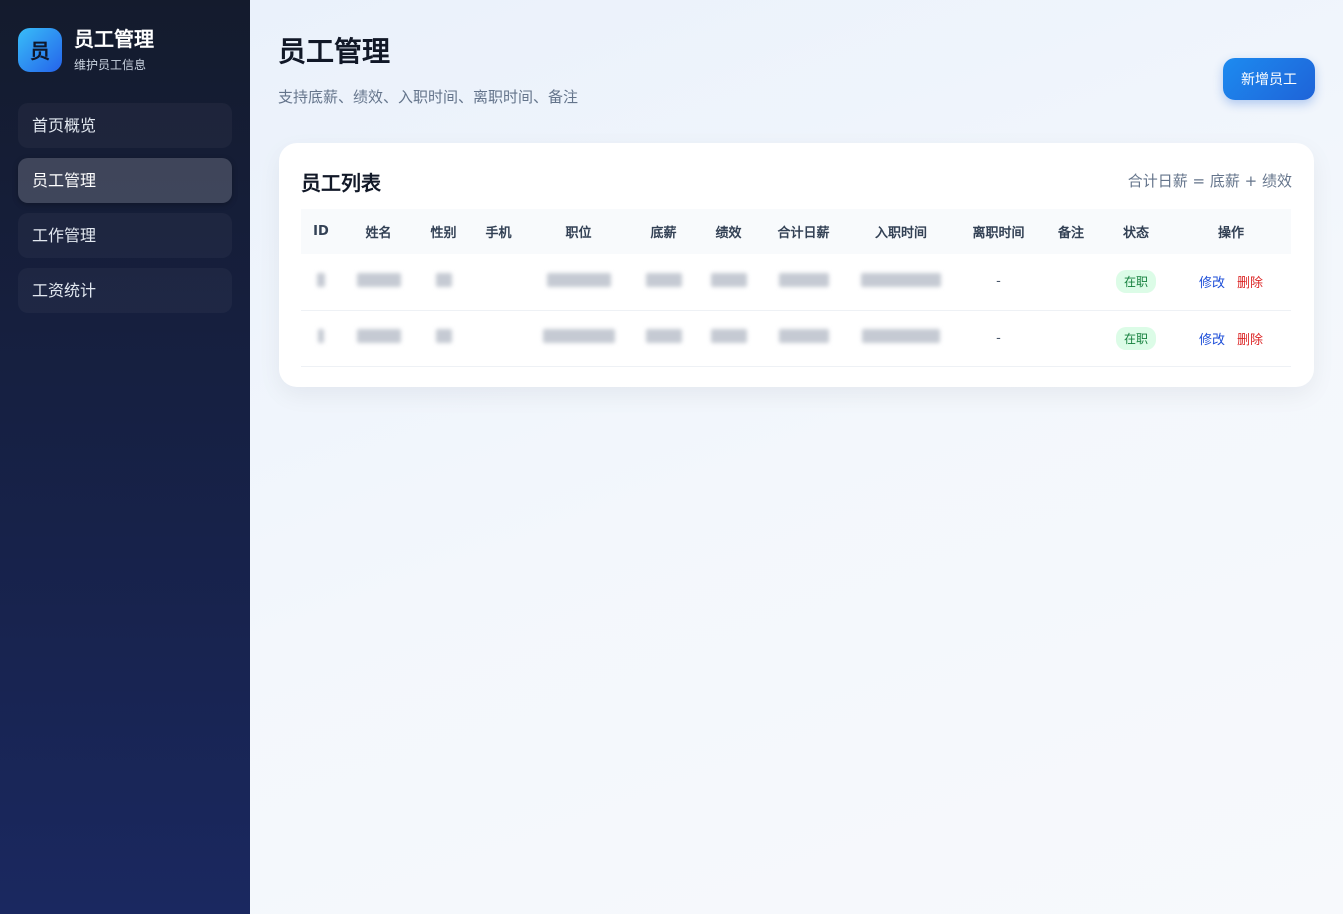  I want to click on page-subtitle: 支持底薪、绩效、入职时间、离职时间、备注, so click(428, 97).